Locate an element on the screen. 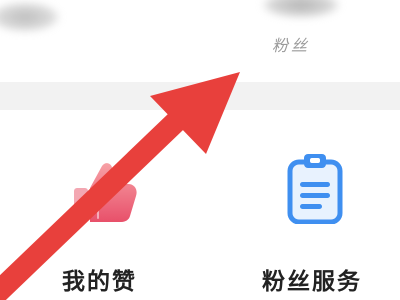 The height and width of the screenshot is (300, 400). section-divider is located at coordinates (200, 96).